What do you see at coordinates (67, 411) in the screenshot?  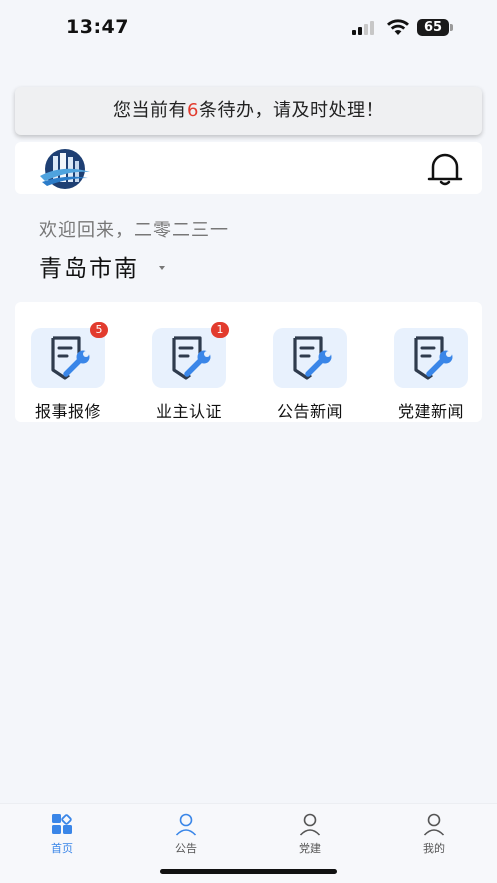 I see `menu-item-label: 报事报修` at bounding box center [67, 411].